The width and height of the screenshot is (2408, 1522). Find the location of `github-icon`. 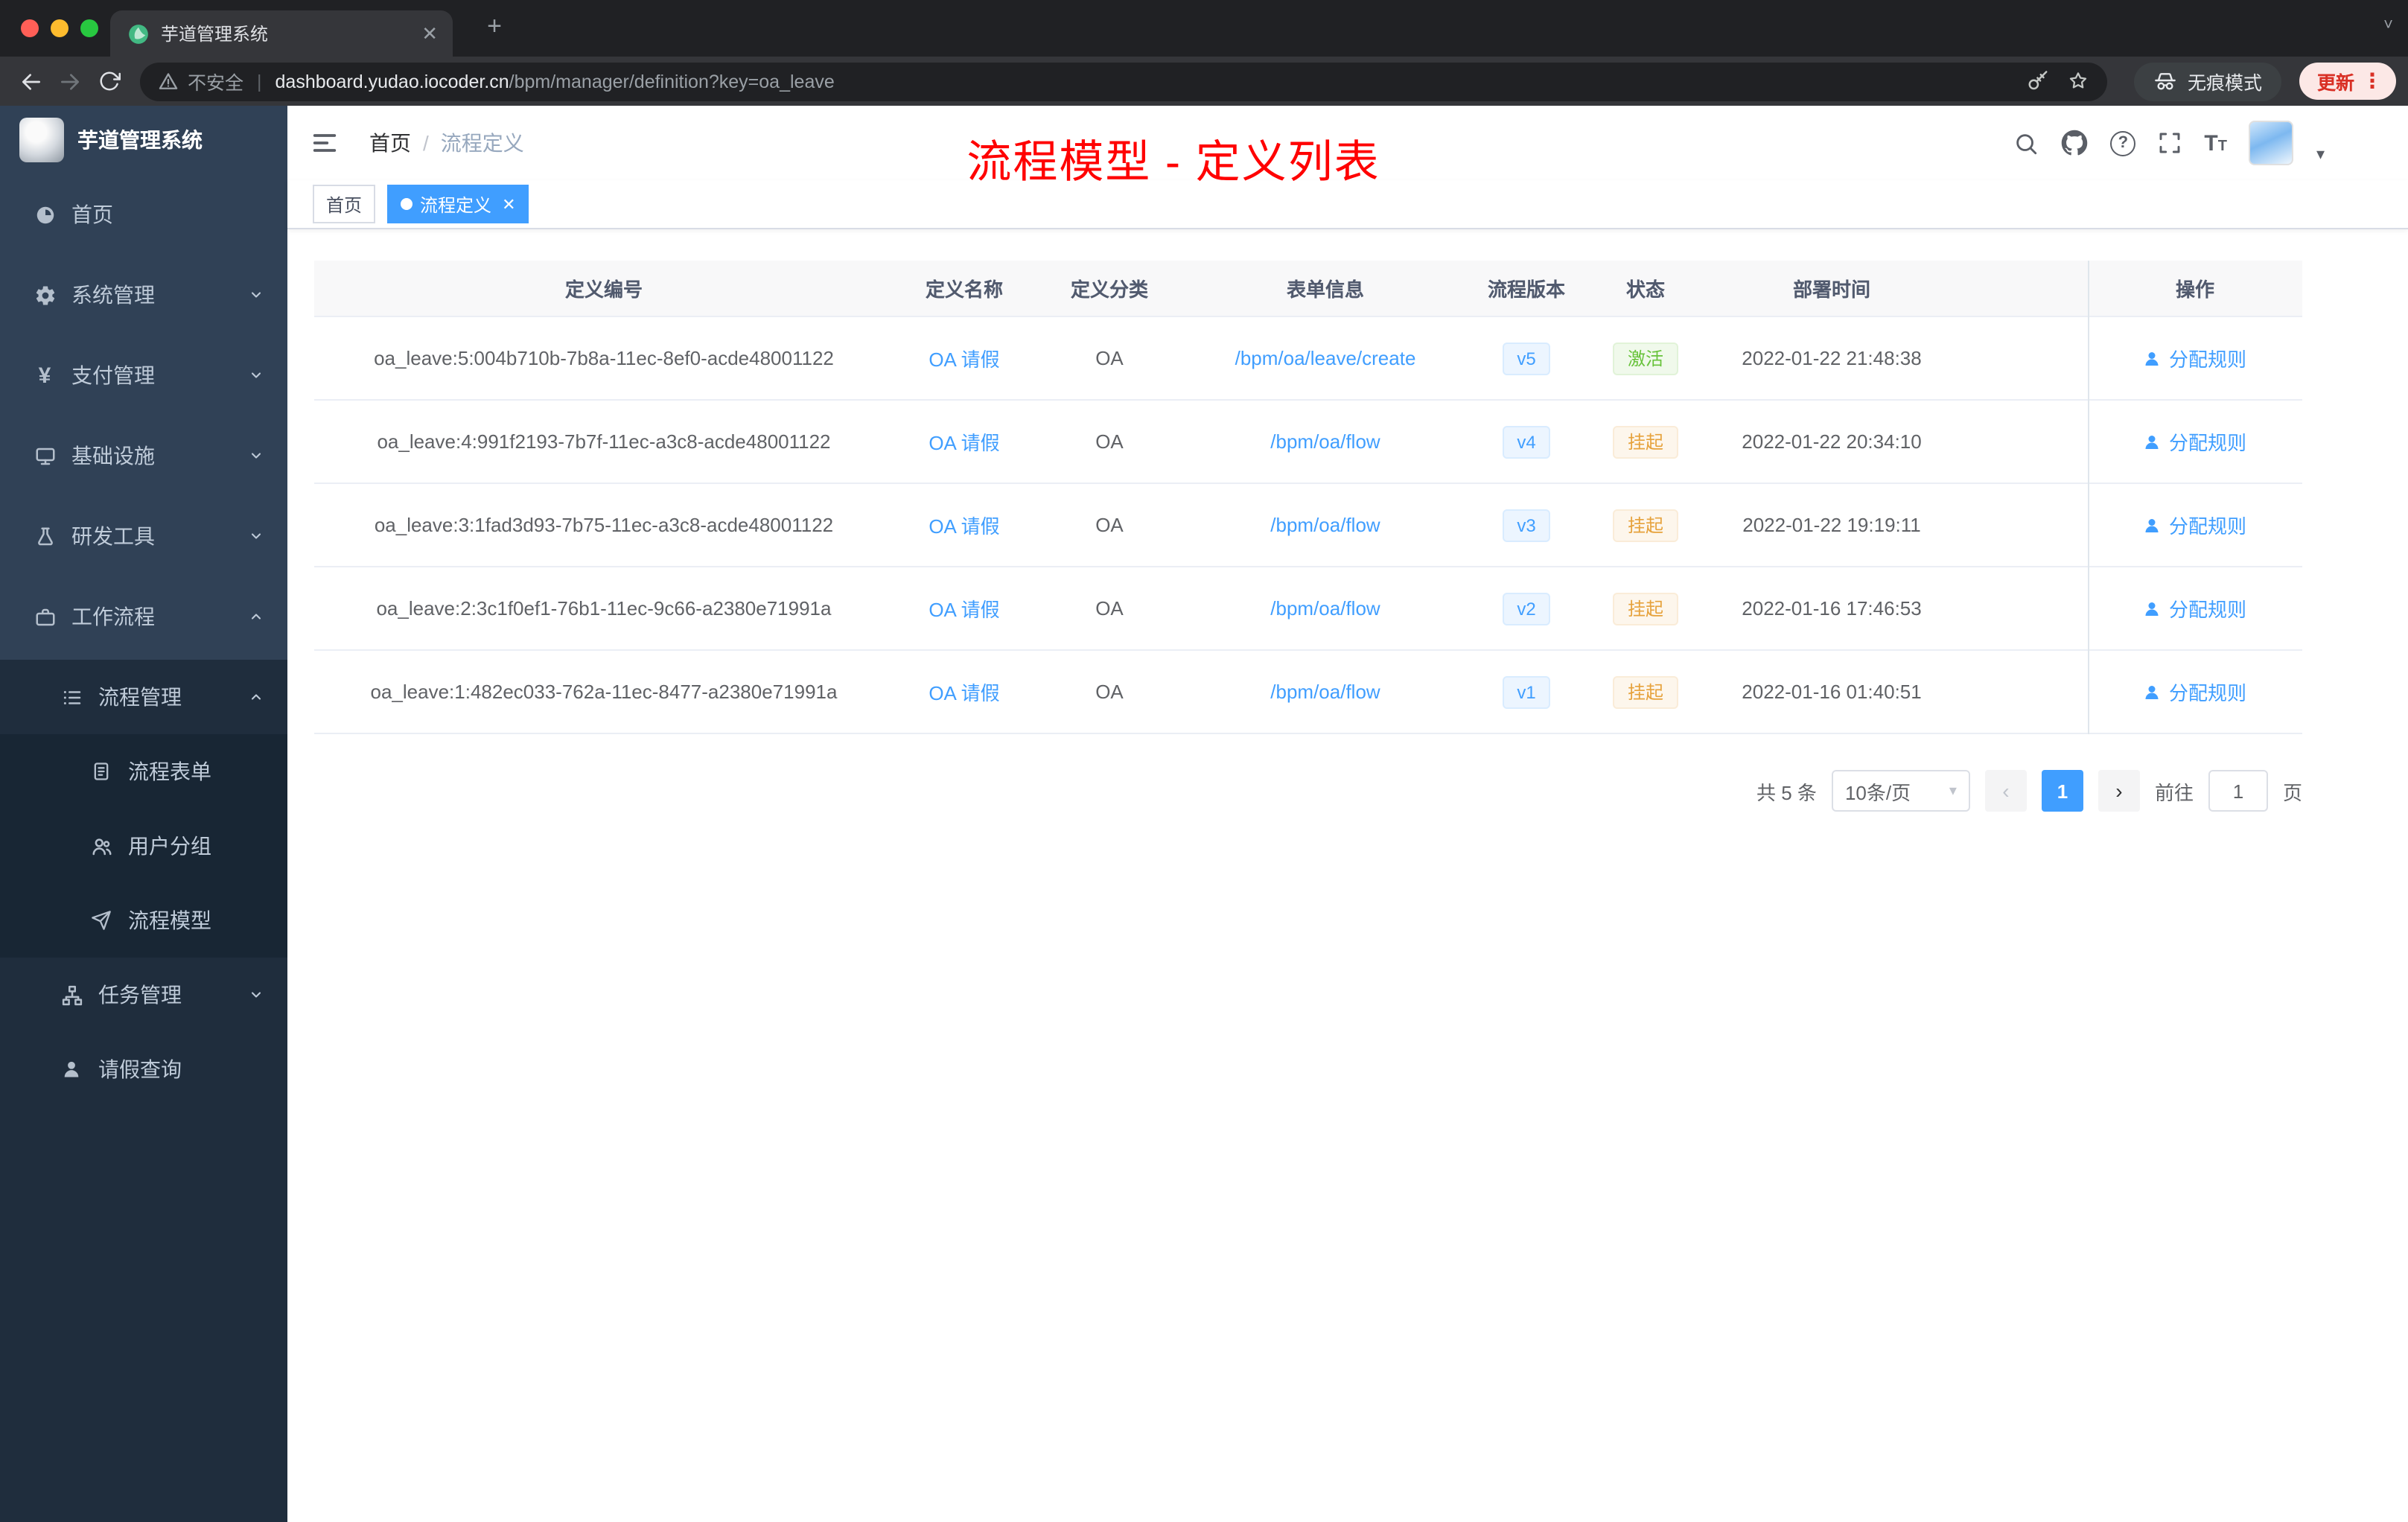

github-icon is located at coordinates (2074, 143).